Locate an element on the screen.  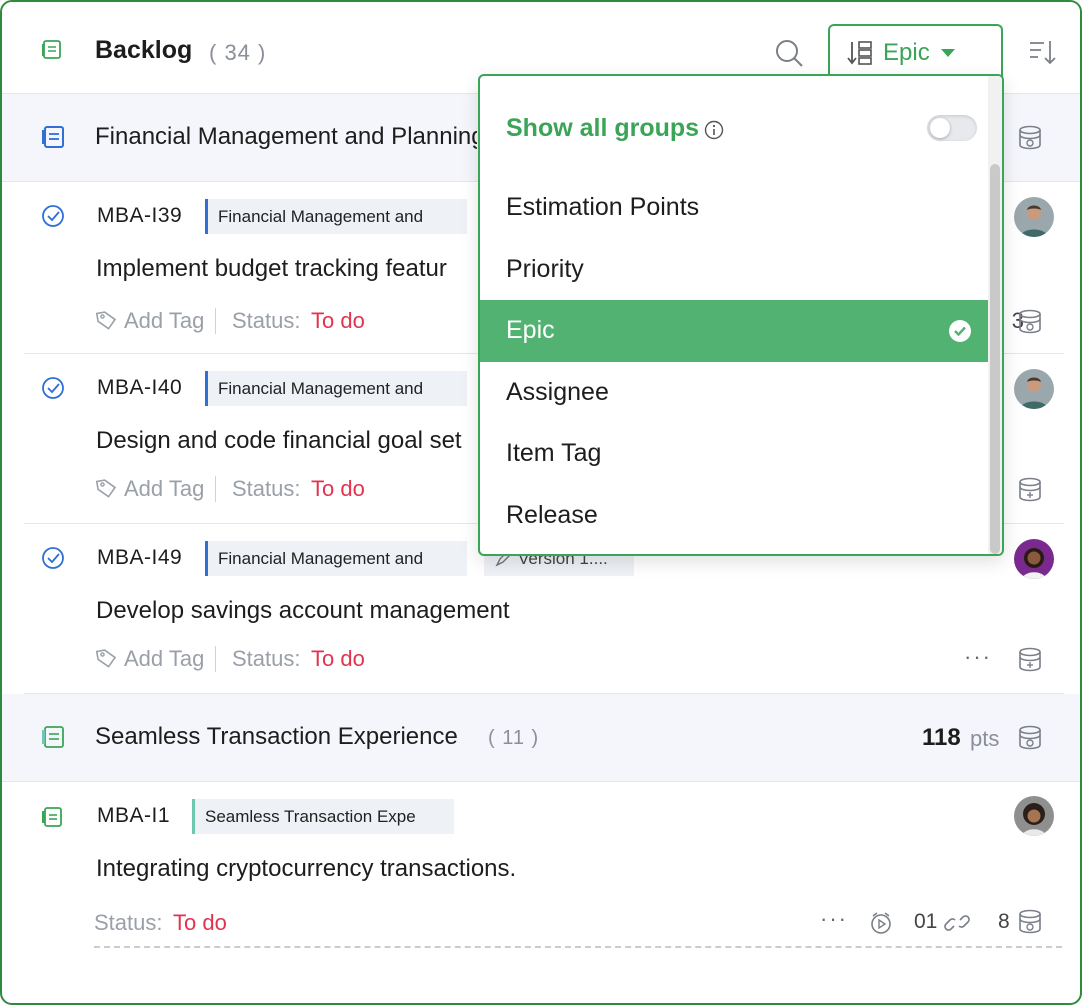
info-icon is located at coordinates (714, 130).